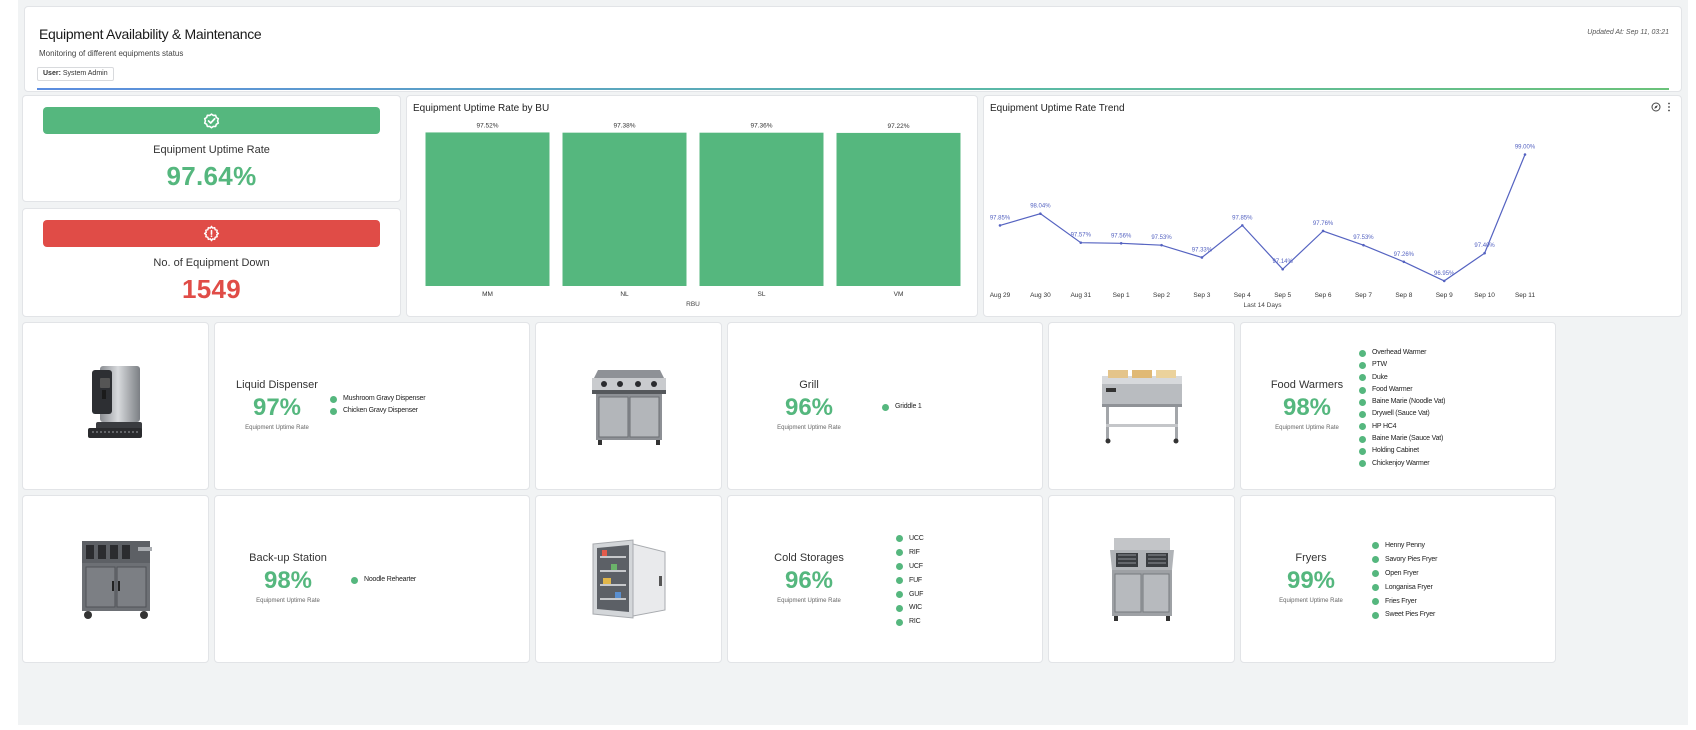  What do you see at coordinates (916, 608) in the screenshot?
I see `equipment-item-label: WIC` at bounding box center [916, 608].